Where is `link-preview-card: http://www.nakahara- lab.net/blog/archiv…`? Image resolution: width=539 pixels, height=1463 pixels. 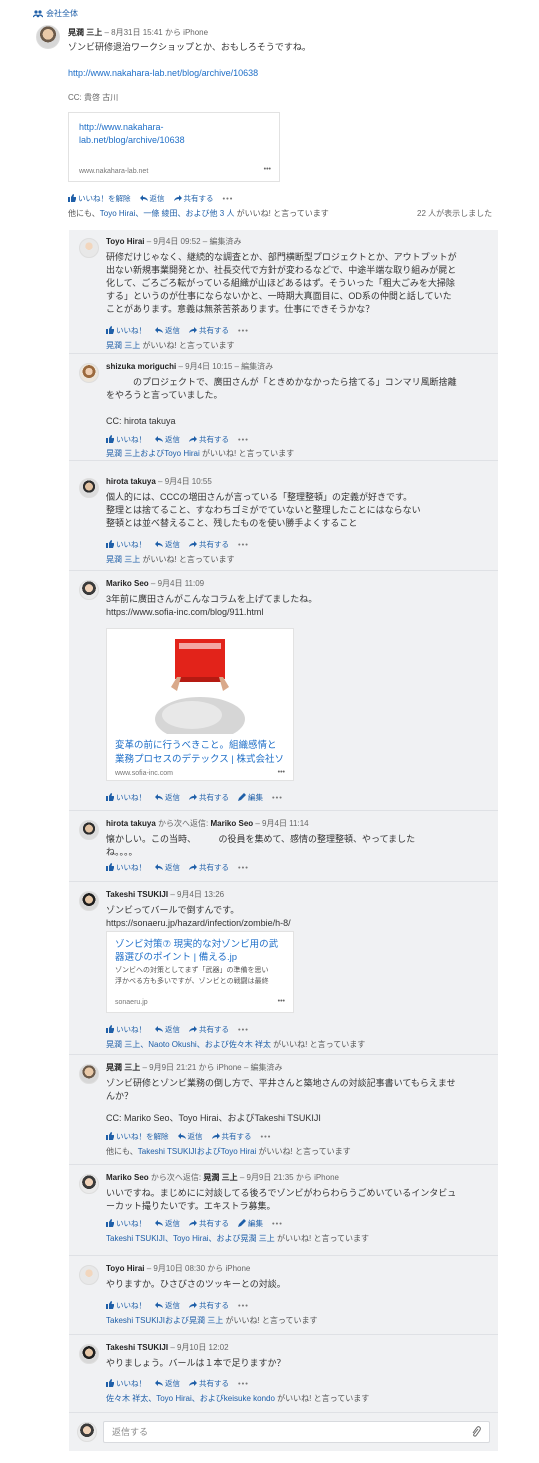 link-preview-card: http://www.nakahara- lab.net/blog/archiv… is located at coordinates (174, 147).